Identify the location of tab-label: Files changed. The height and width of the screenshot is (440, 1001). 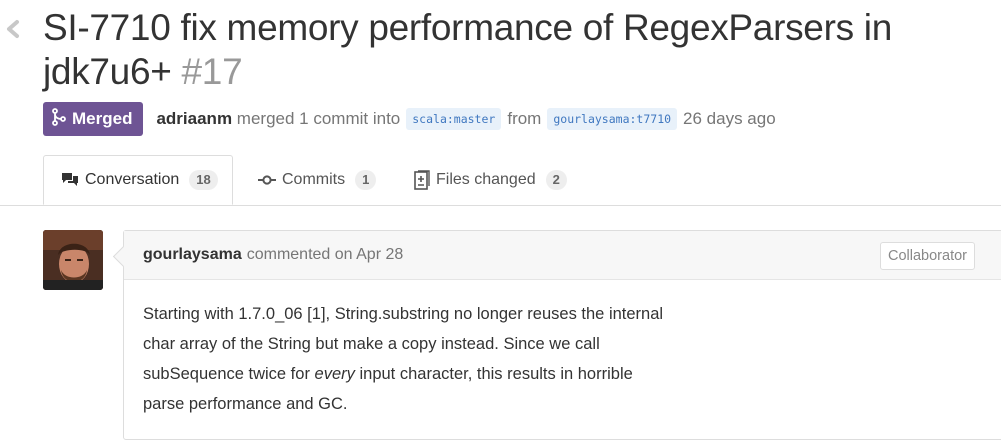
(486, 179).